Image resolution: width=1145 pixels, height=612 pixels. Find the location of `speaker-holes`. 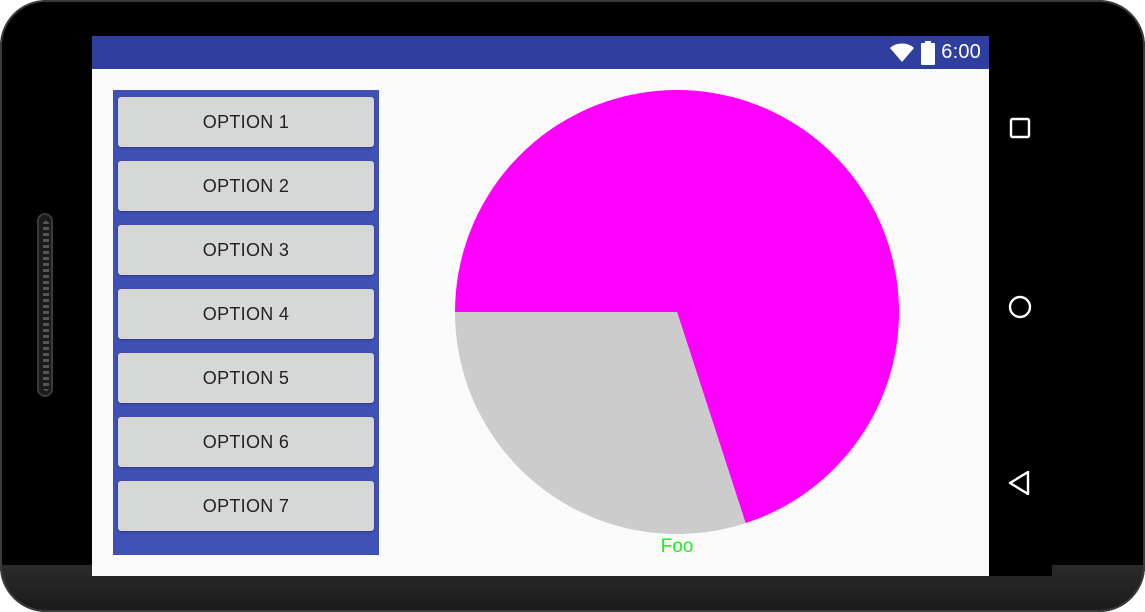

speaker-holes is located at coordinates (46, 306).